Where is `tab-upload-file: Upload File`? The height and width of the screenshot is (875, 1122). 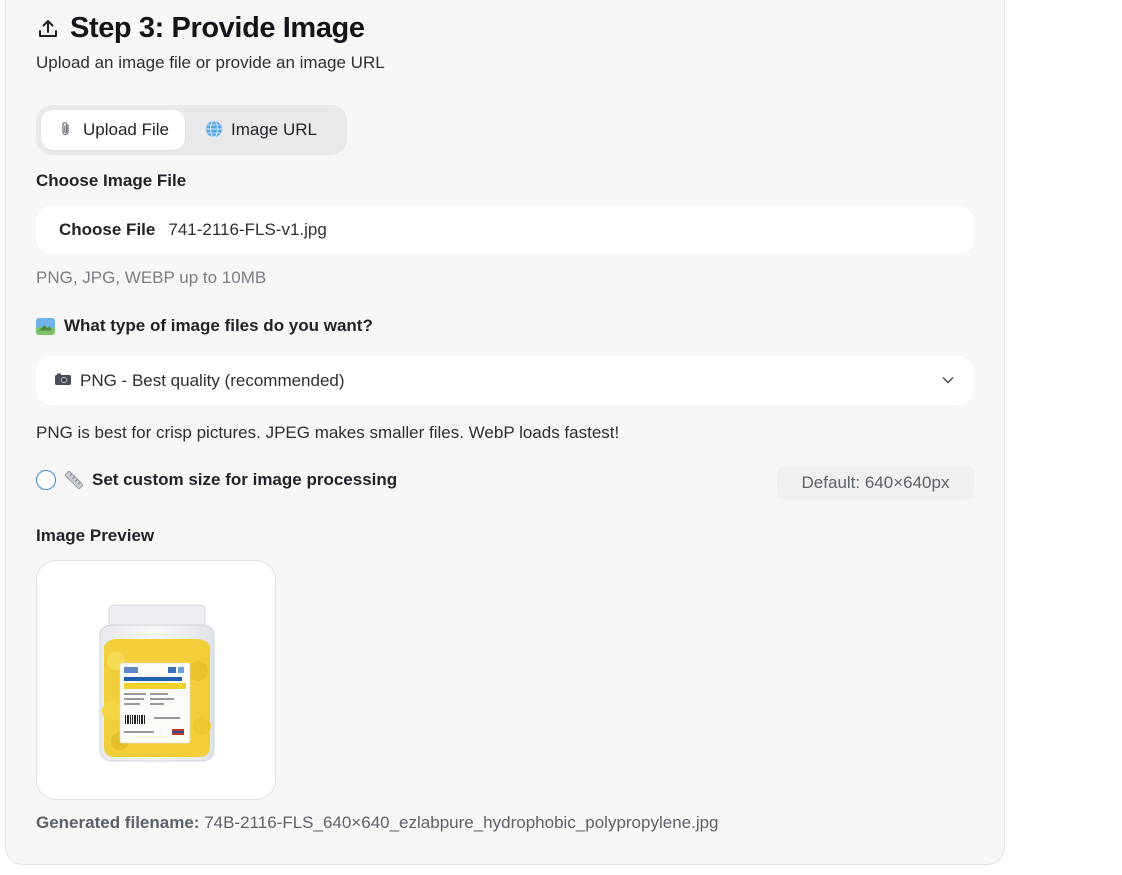
tab-upload-file: Upload File is located at coordinates (113, 130).